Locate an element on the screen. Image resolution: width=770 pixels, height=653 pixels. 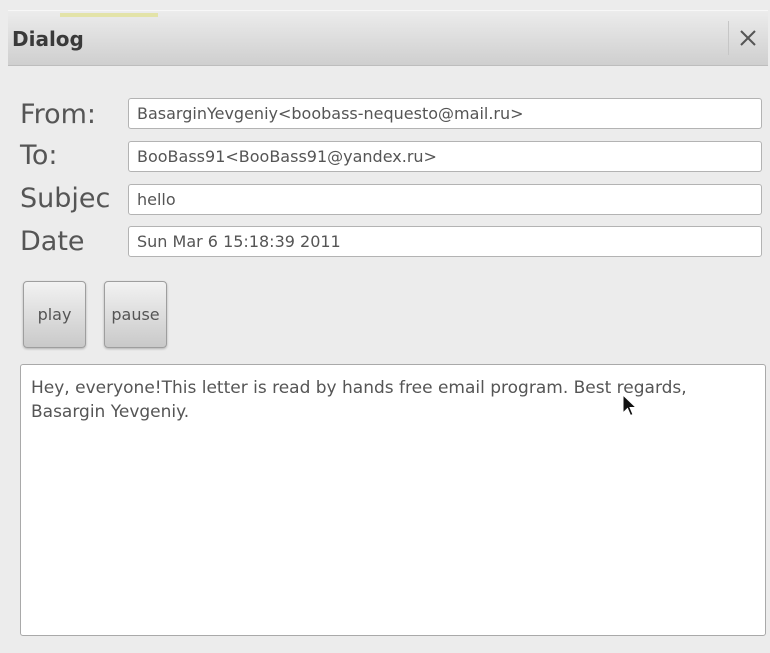
to-label: To: is located at coordinates (39, 155).